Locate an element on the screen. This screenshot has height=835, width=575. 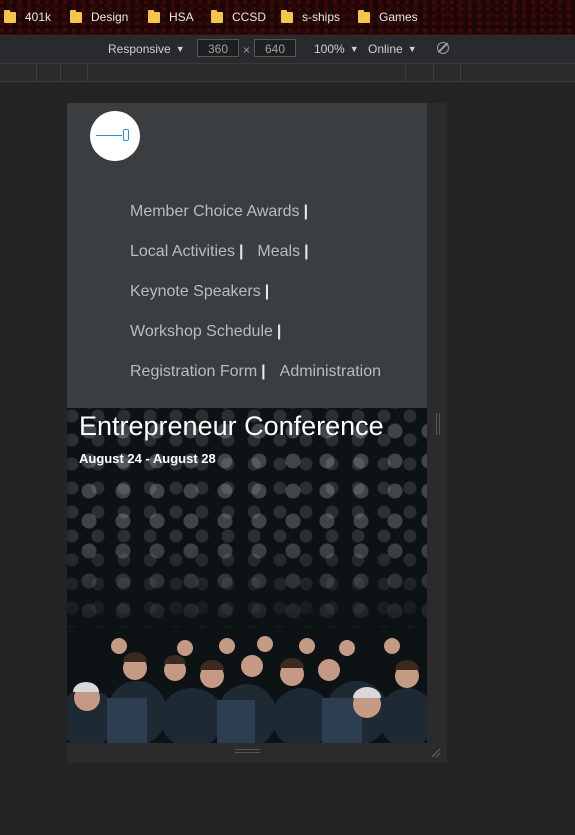
bookmark-hsa: HSA is located at coordinates (171, 17).